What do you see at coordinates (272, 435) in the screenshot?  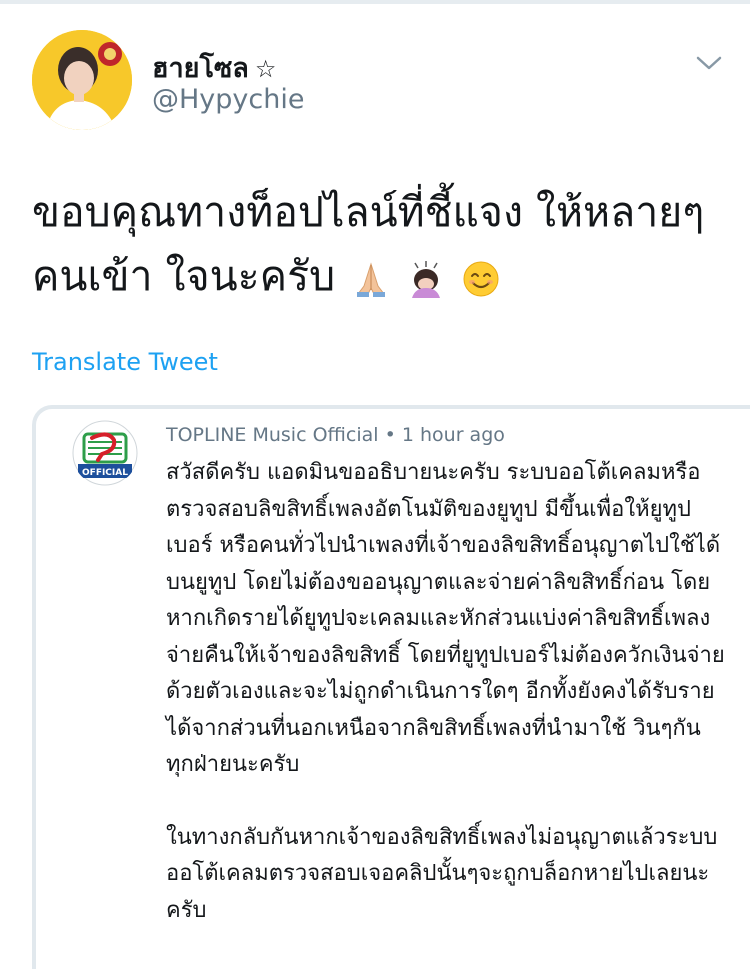 I see `channel-name: TOPLINE Music Official` at bounding box center [272, 435].